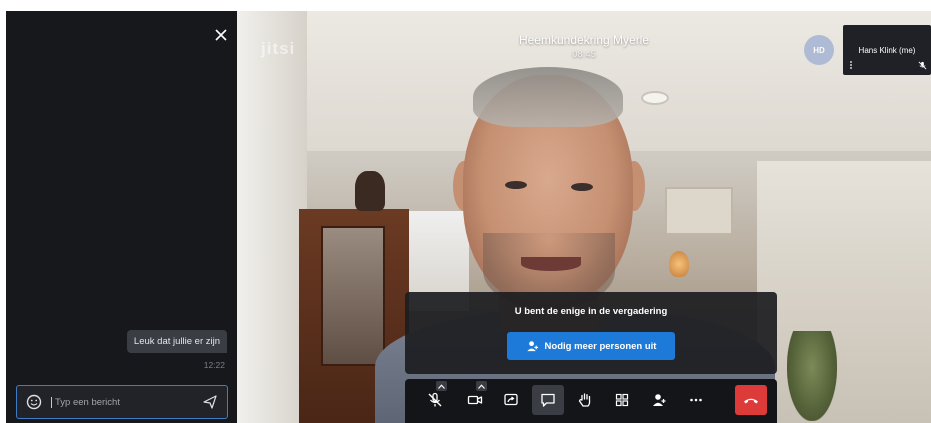 Image resolution: width=931 pixels, height=423 pixels. Describe the element at coordinates (591, 311) in the screenshot. I see `notice-text: U bent de enige in de vergadering` at that location.